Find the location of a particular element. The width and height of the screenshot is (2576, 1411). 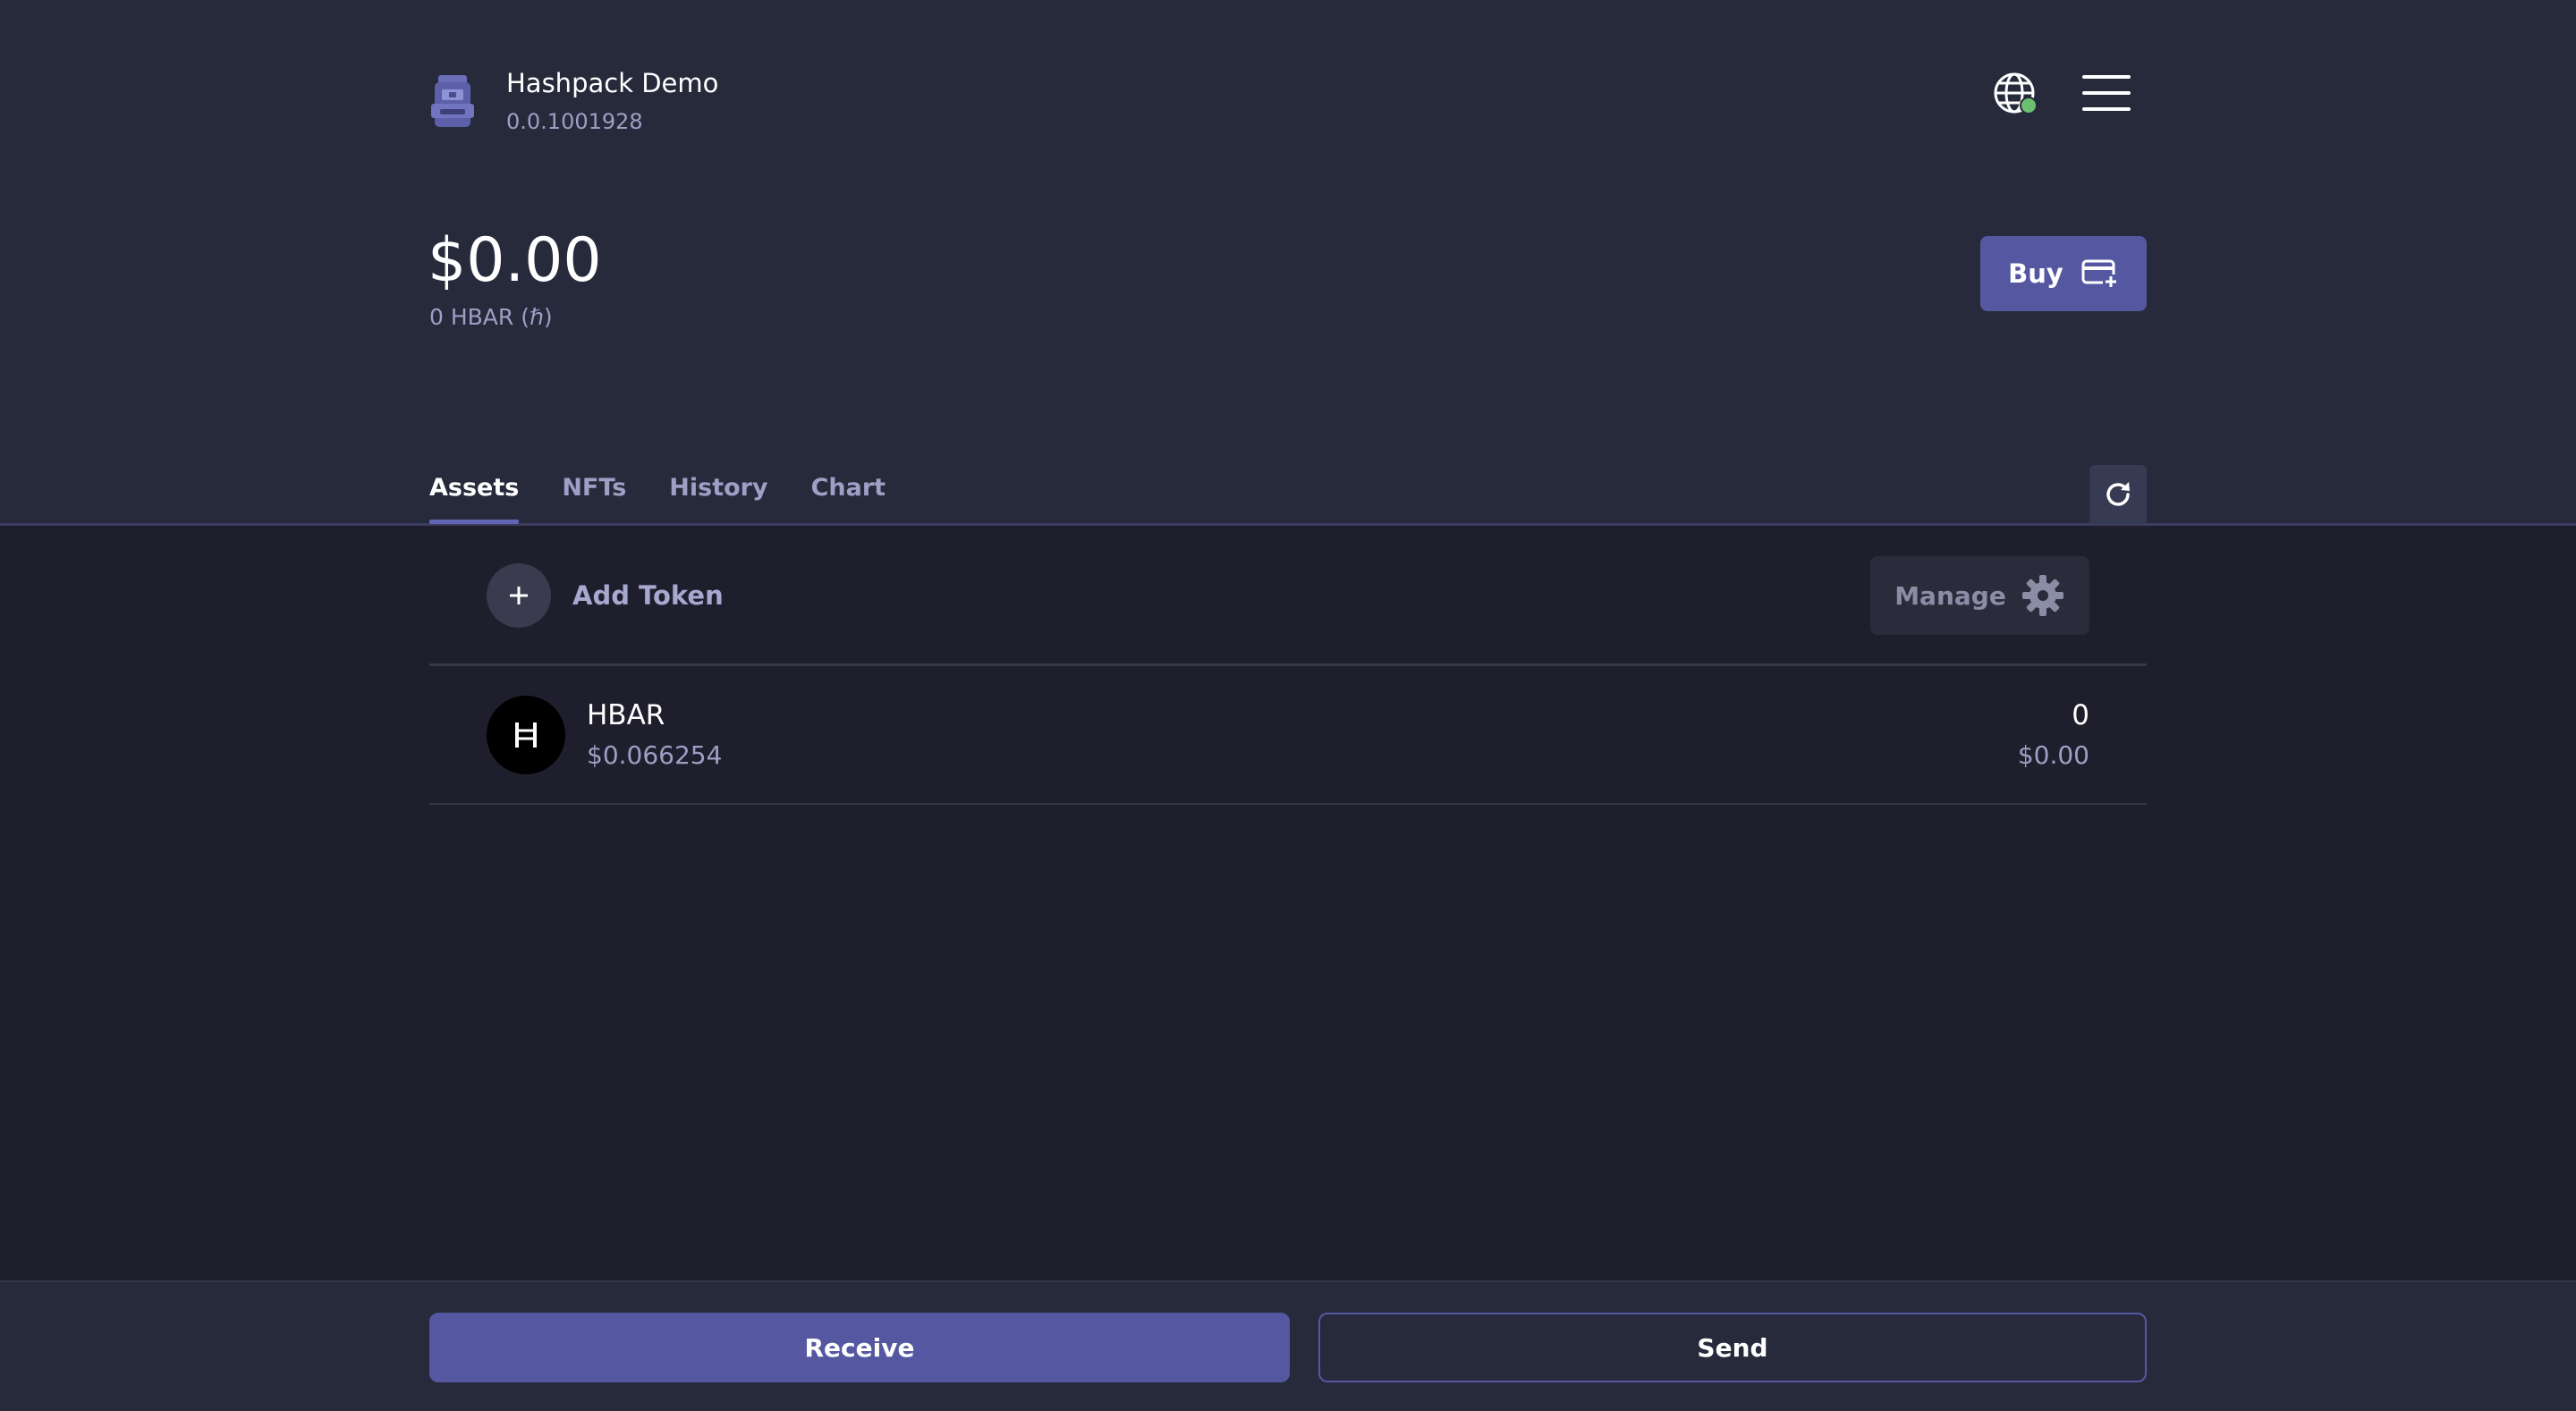

refresh-button is located at coordinates (2118, 495).